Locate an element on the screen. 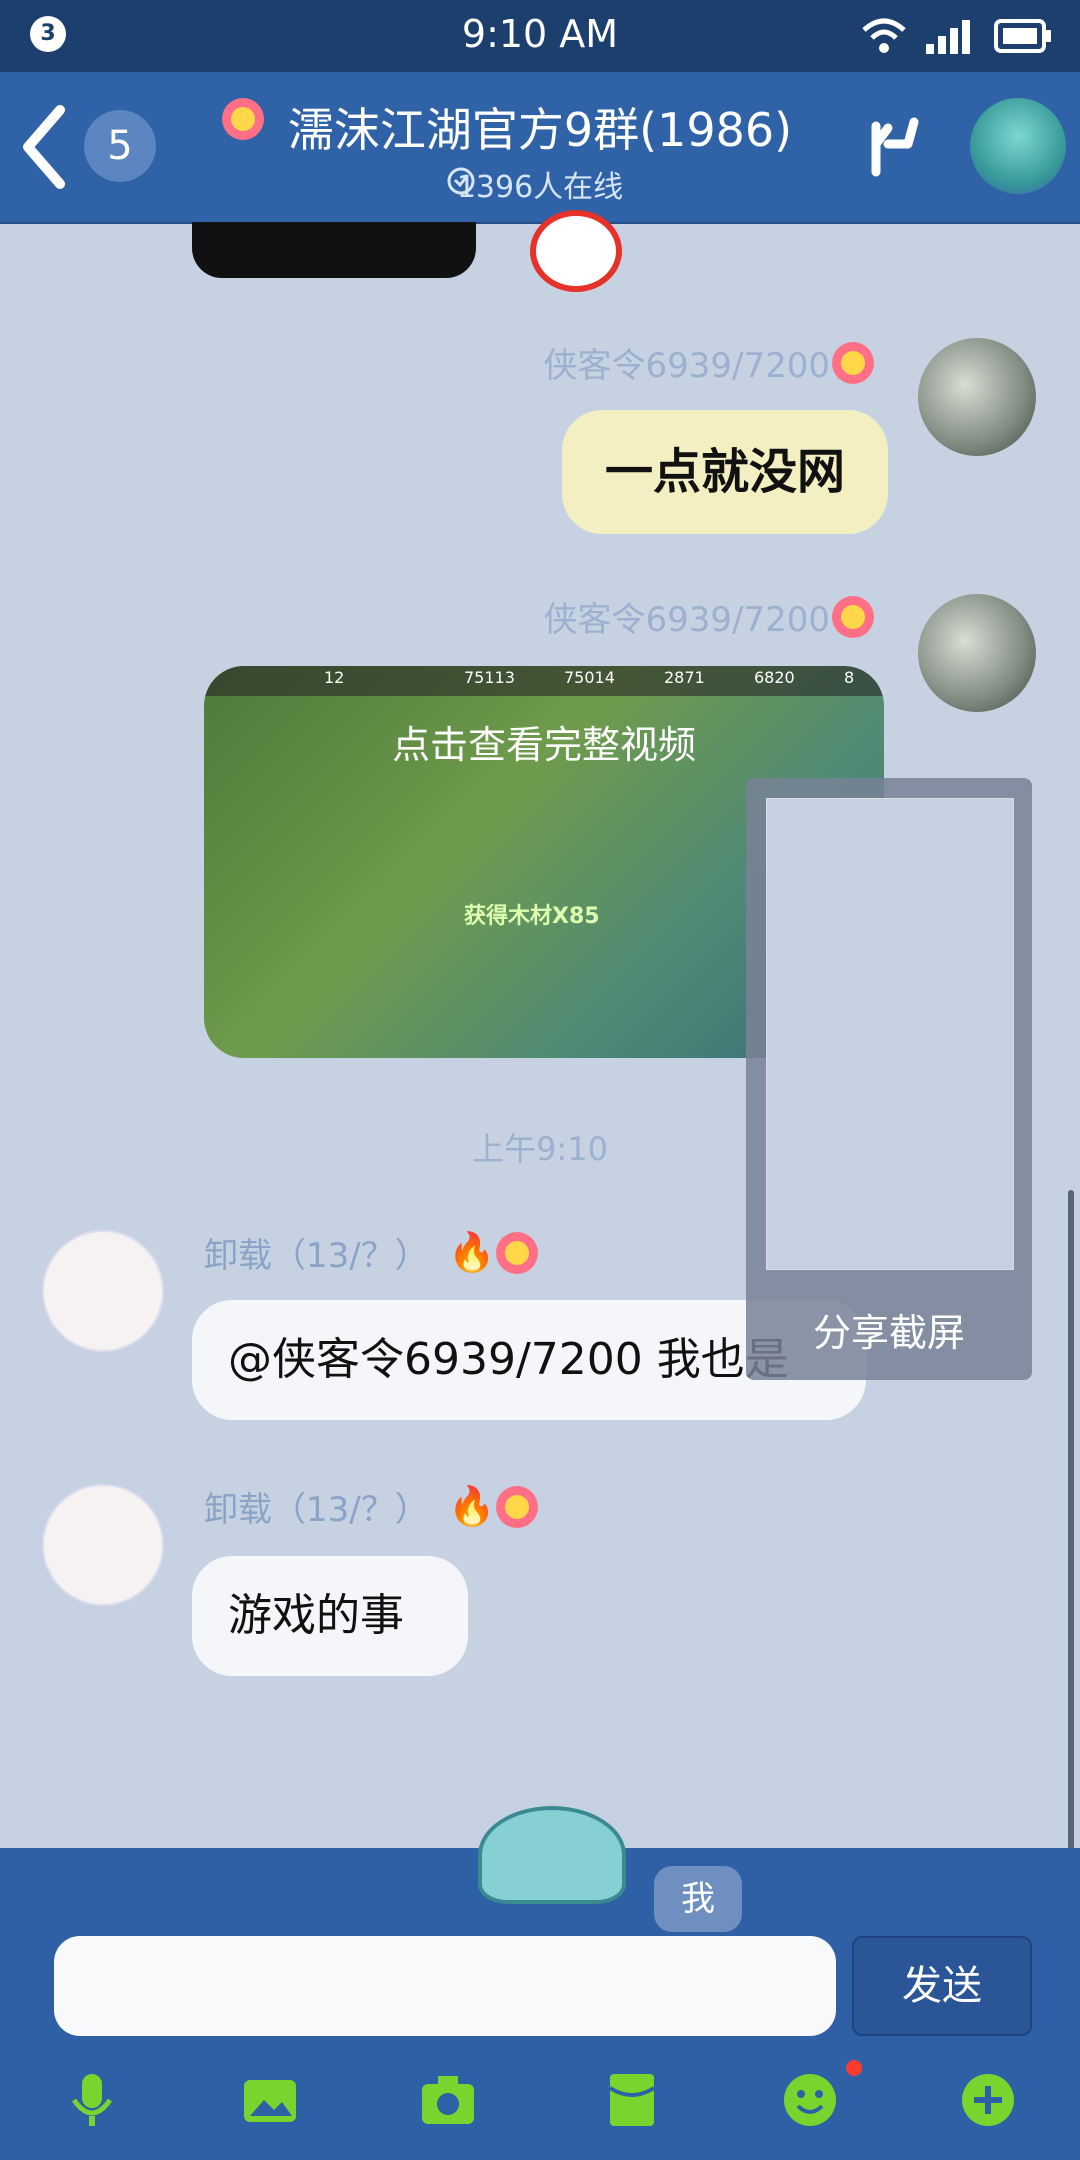  screenshot-preview is located at coordinates (889, 1079).